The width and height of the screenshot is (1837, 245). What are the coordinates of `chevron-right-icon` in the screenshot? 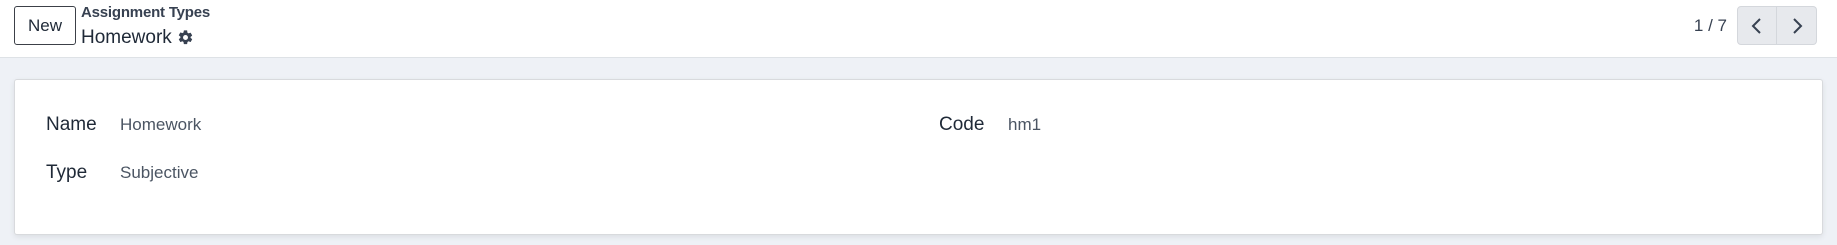 It's located at (1797, 25).